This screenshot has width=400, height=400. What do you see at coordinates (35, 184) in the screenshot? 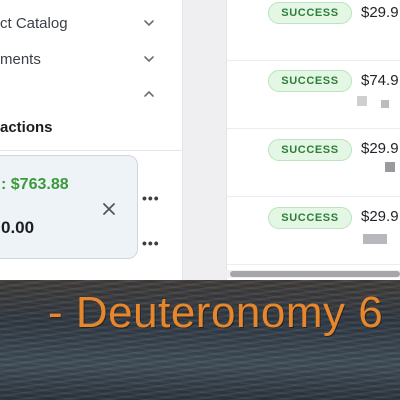
I see `transaction-amount: : $763.88` at bounding box center [35, 184].